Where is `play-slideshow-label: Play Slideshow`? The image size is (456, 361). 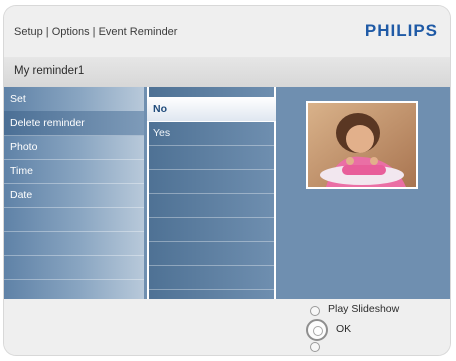 play-slideshow-label: Play Slideshow is located at coordinates (363, 309).